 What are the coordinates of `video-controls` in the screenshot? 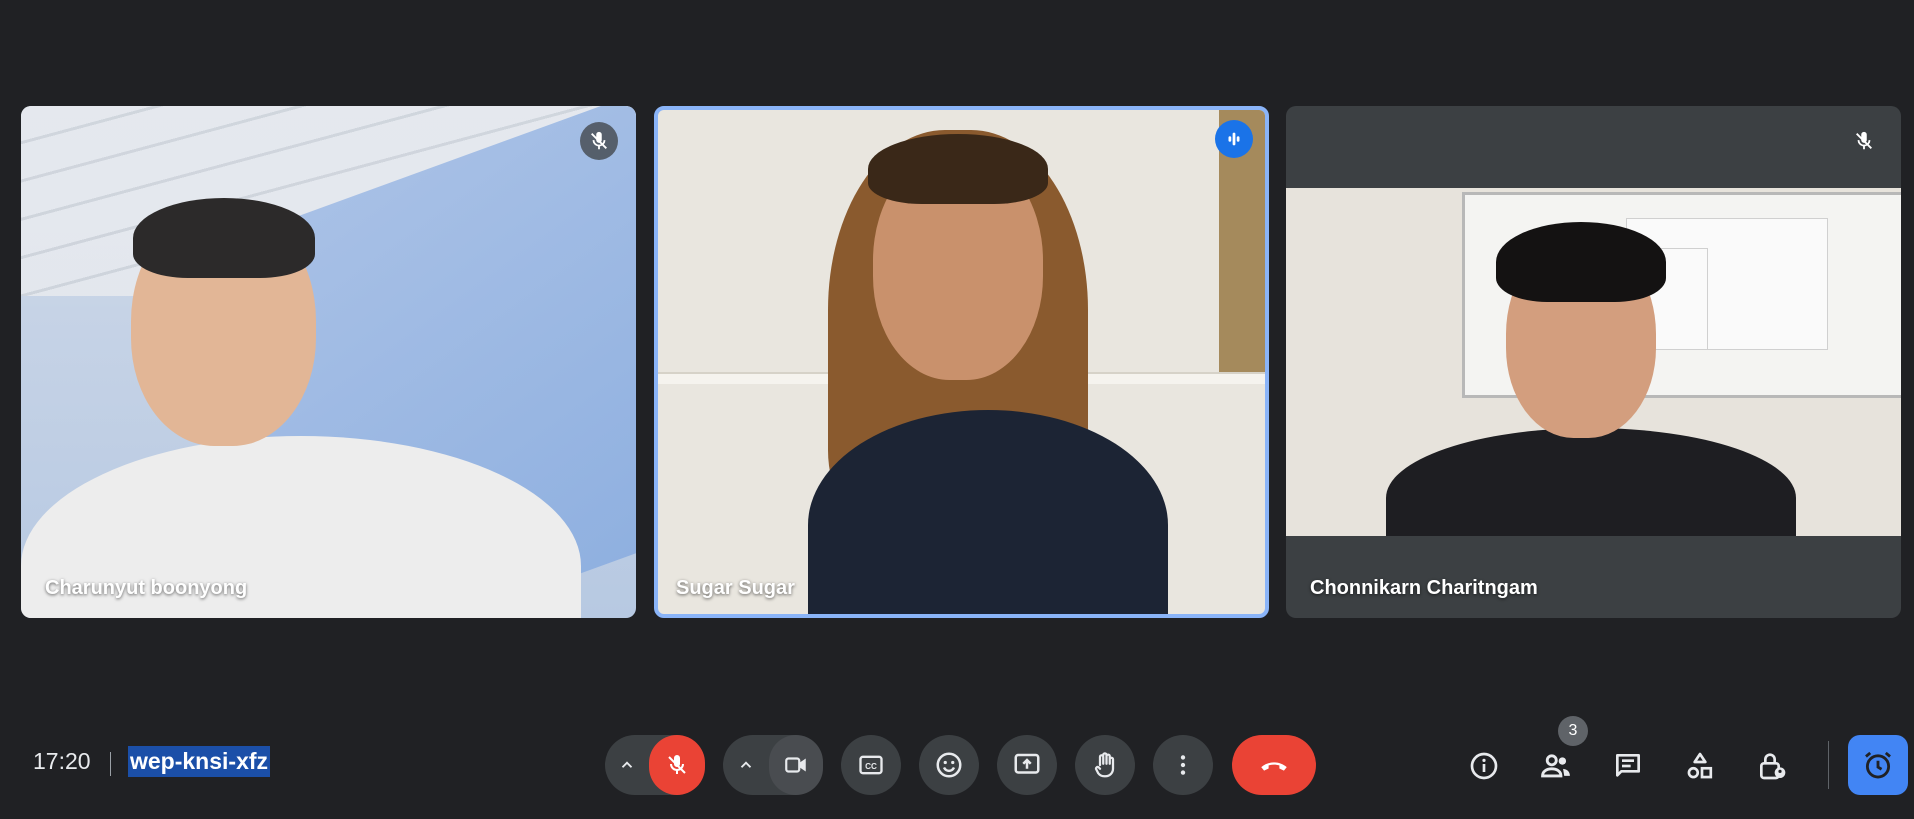 It's located at (773, 765).